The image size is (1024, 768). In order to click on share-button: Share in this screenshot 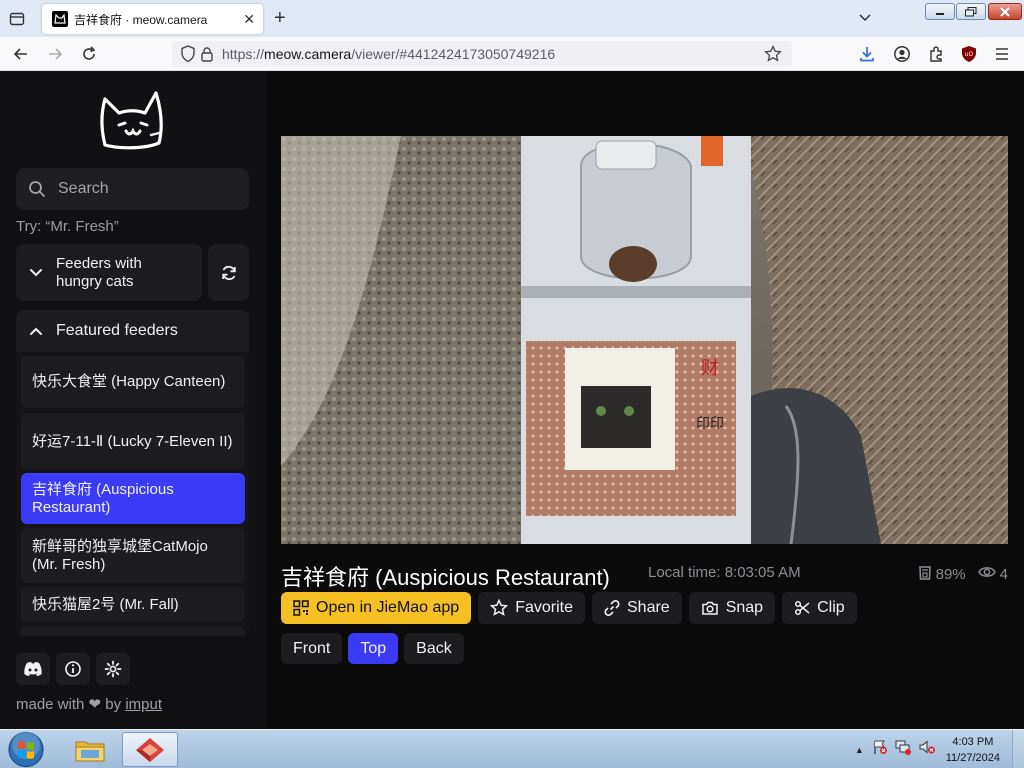, I will do `click(637, 608)`.